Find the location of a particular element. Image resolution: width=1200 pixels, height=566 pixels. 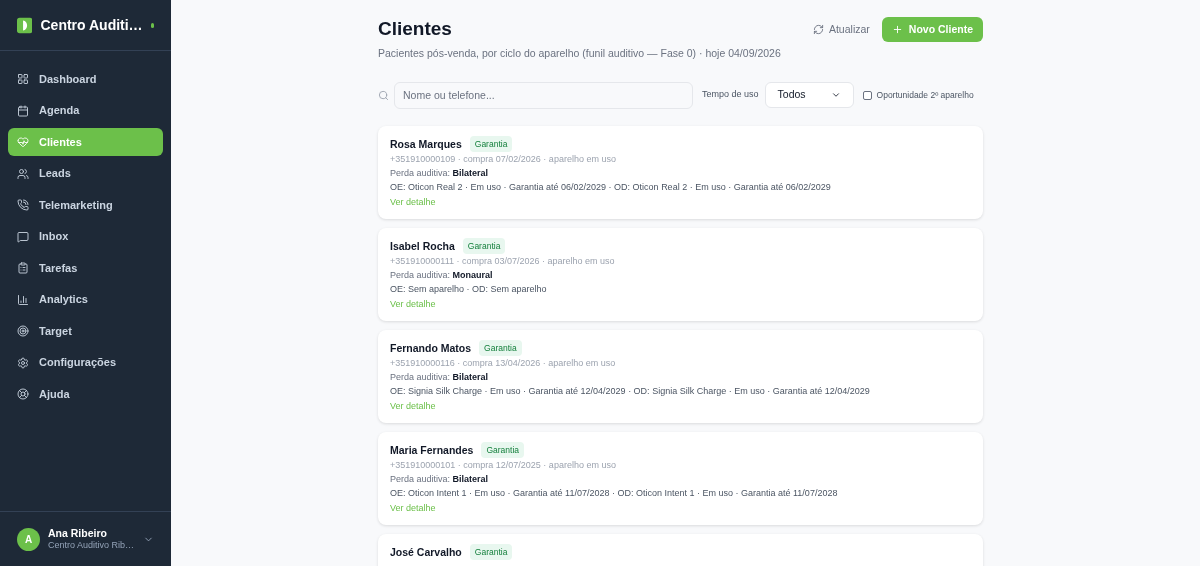

page-title: Clientes is located at coordinates (415, 29).